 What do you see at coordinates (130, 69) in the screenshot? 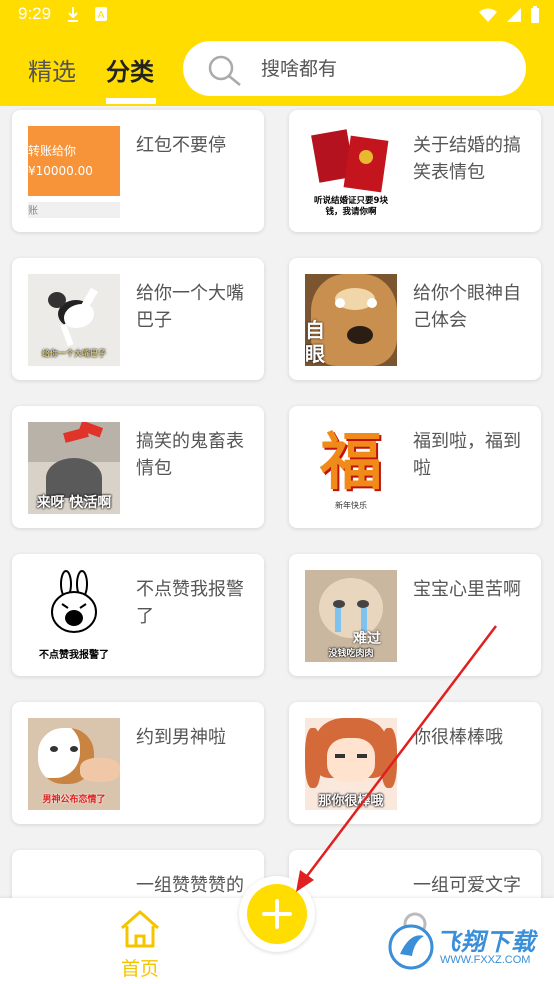
I see `tab-categories: 分类` at bounding box center [130, 69].